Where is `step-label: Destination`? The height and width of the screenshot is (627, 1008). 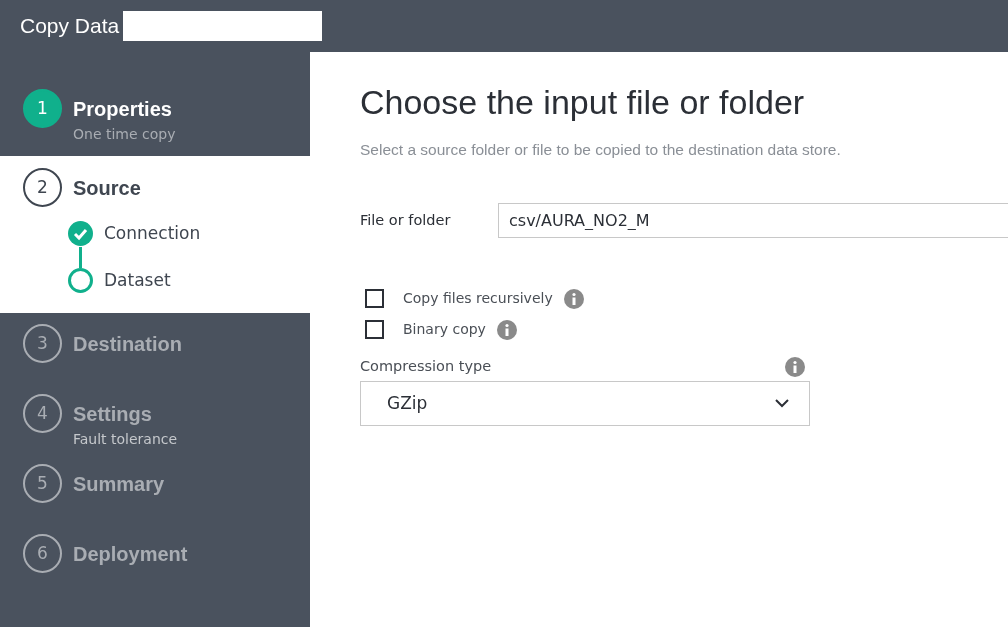 step-label: Destination is located at coordinates (127, 344).